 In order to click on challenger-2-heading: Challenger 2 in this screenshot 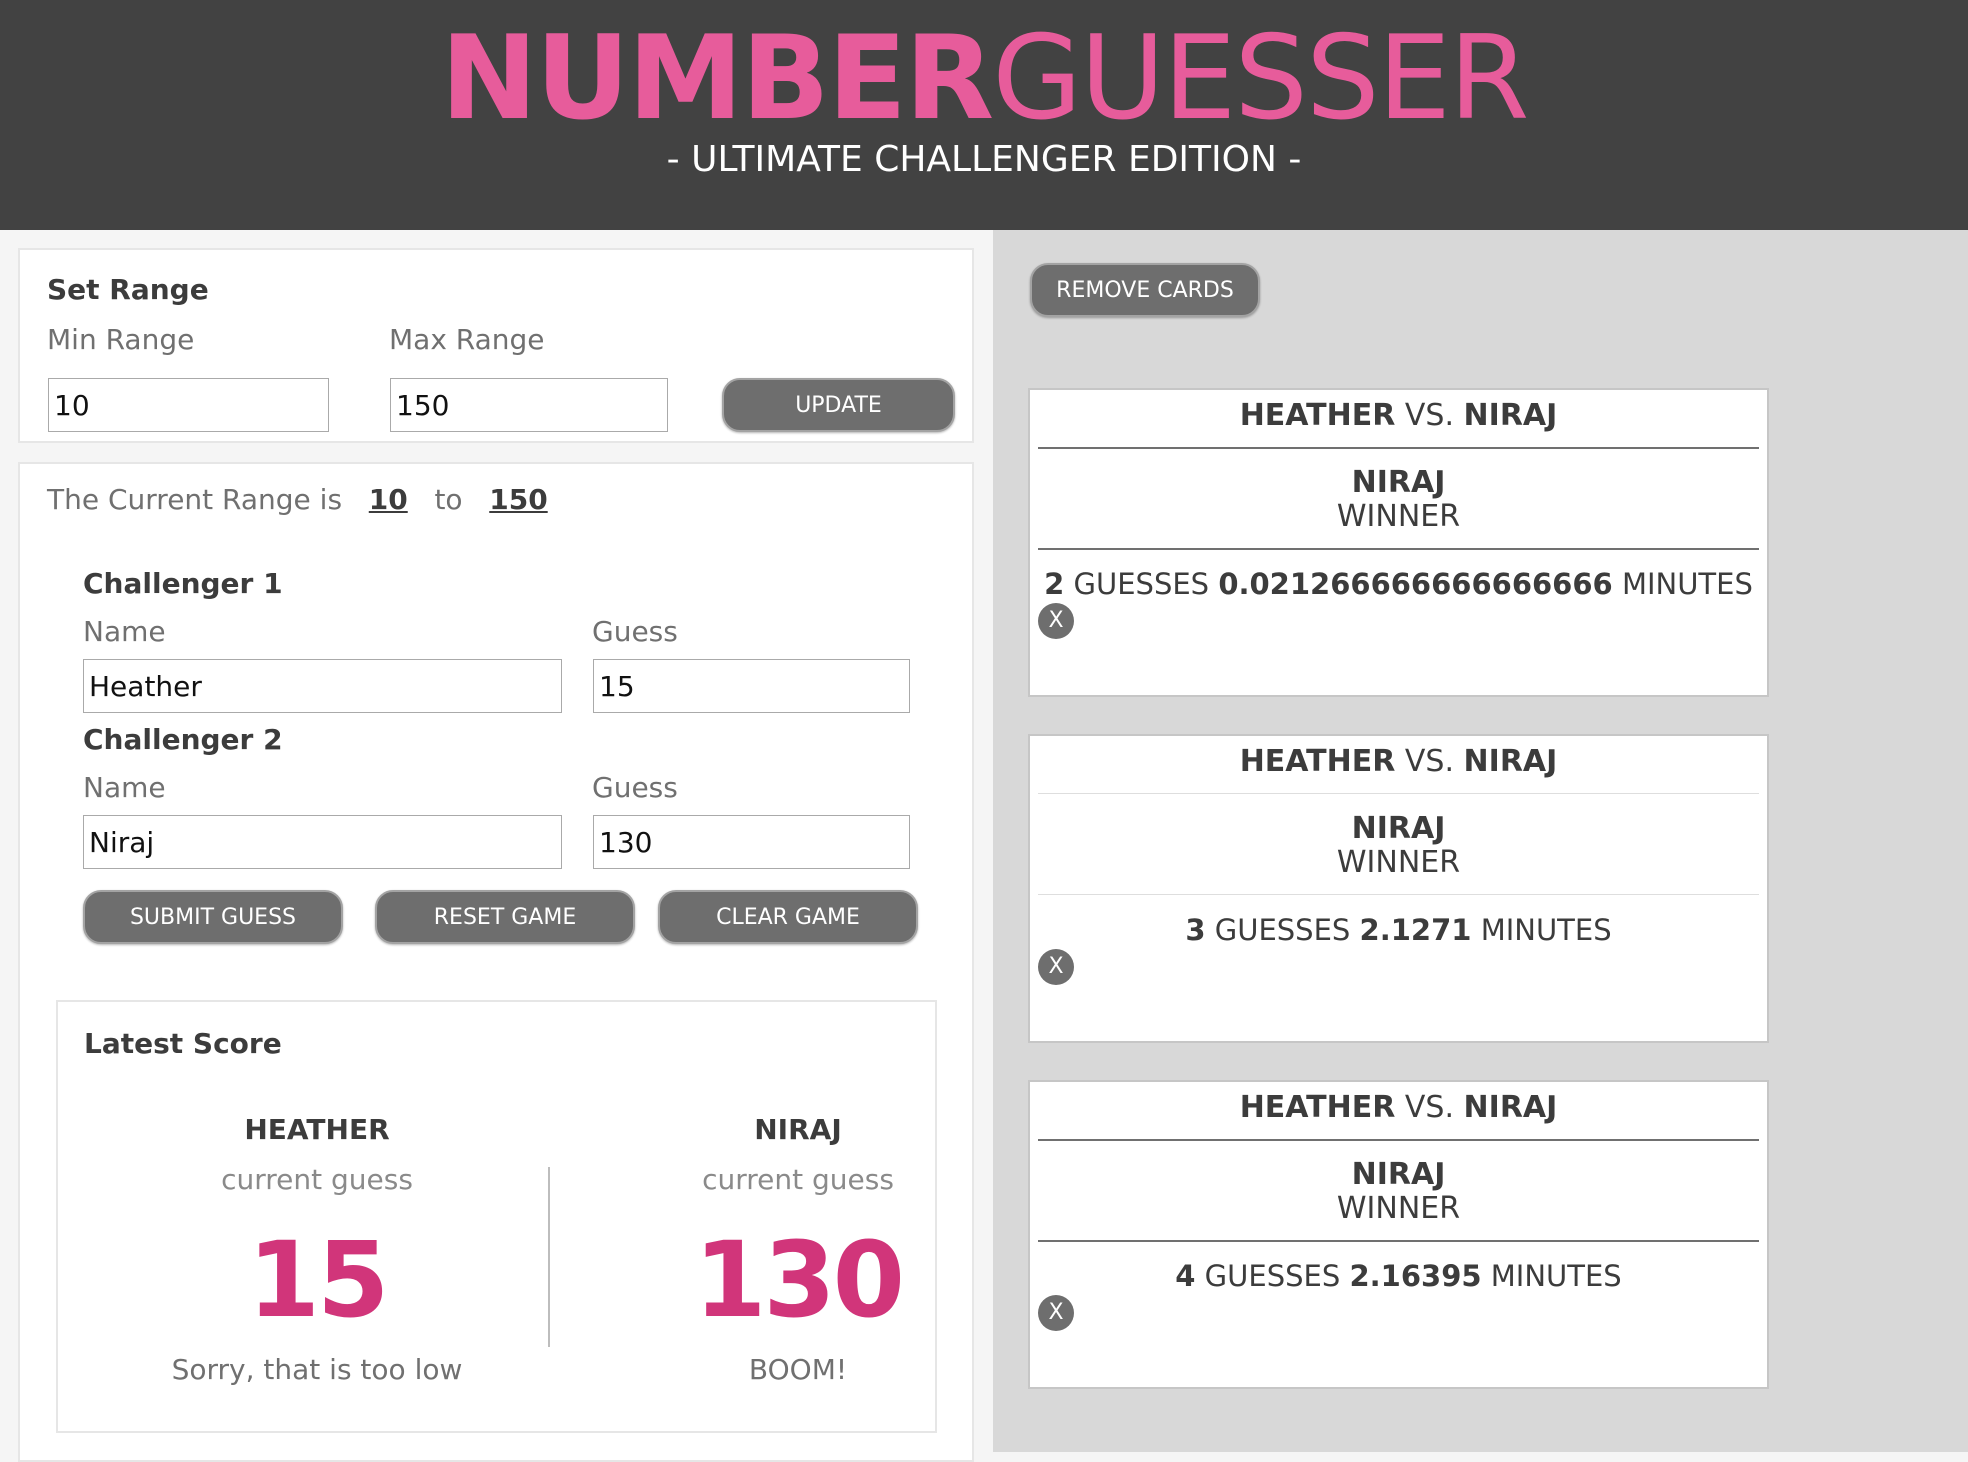, I will do `click(183, 739)`.